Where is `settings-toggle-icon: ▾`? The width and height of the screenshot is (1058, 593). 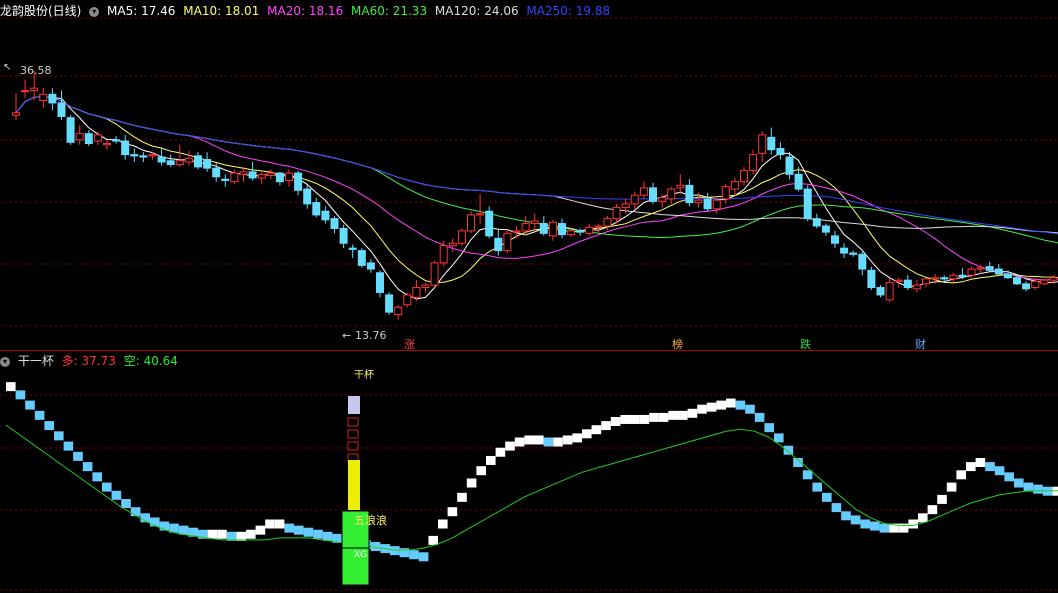 settings-toggle-icon: ▾ is located at coordinates (94, 11).